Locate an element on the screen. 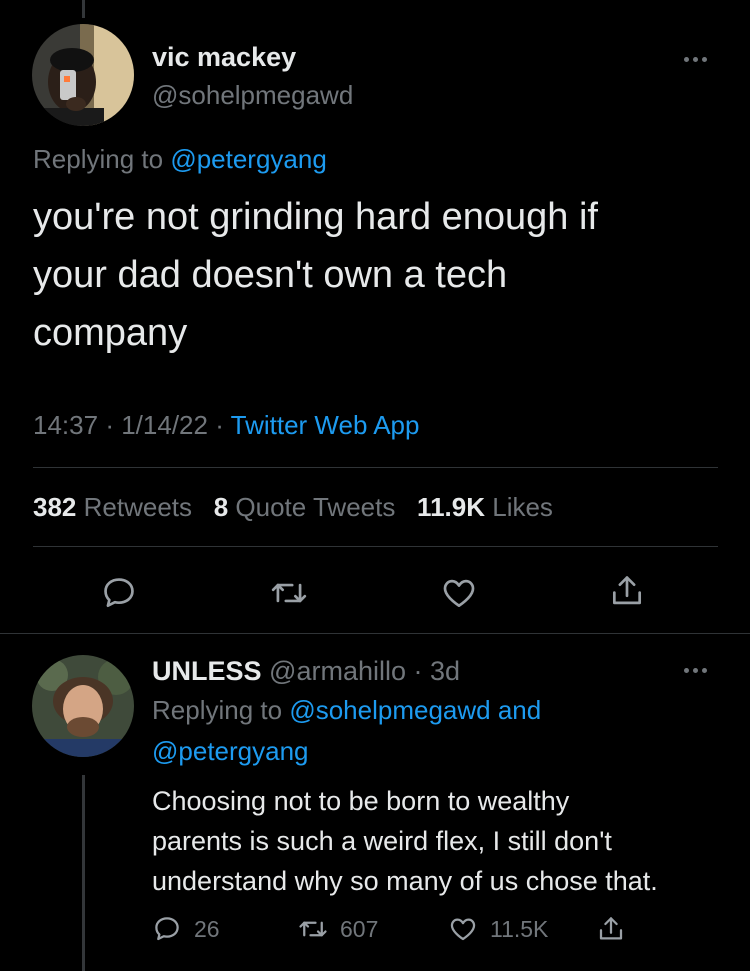 The height and width of the screenshot is (971, 750). reply-likes-action: 11.5K is located at coordinates (498, 929).